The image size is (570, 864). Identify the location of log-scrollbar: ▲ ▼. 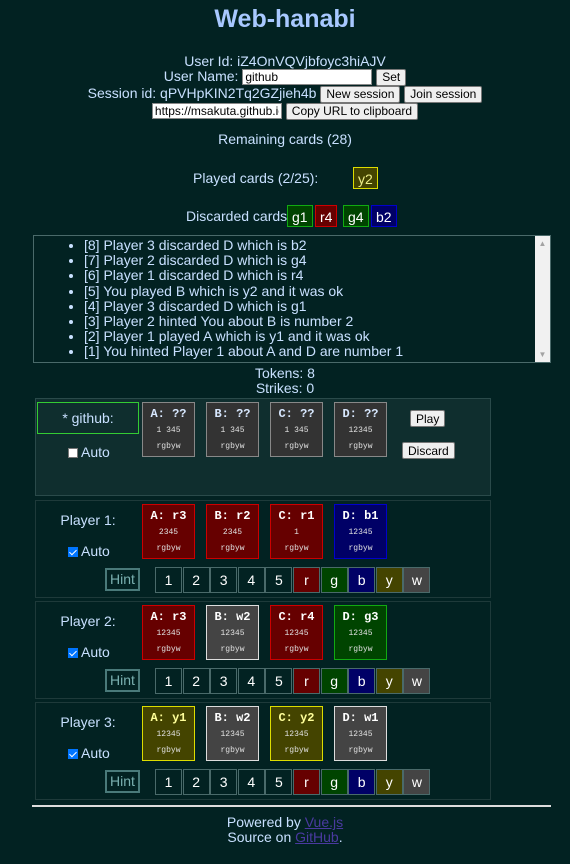
(542, 299).